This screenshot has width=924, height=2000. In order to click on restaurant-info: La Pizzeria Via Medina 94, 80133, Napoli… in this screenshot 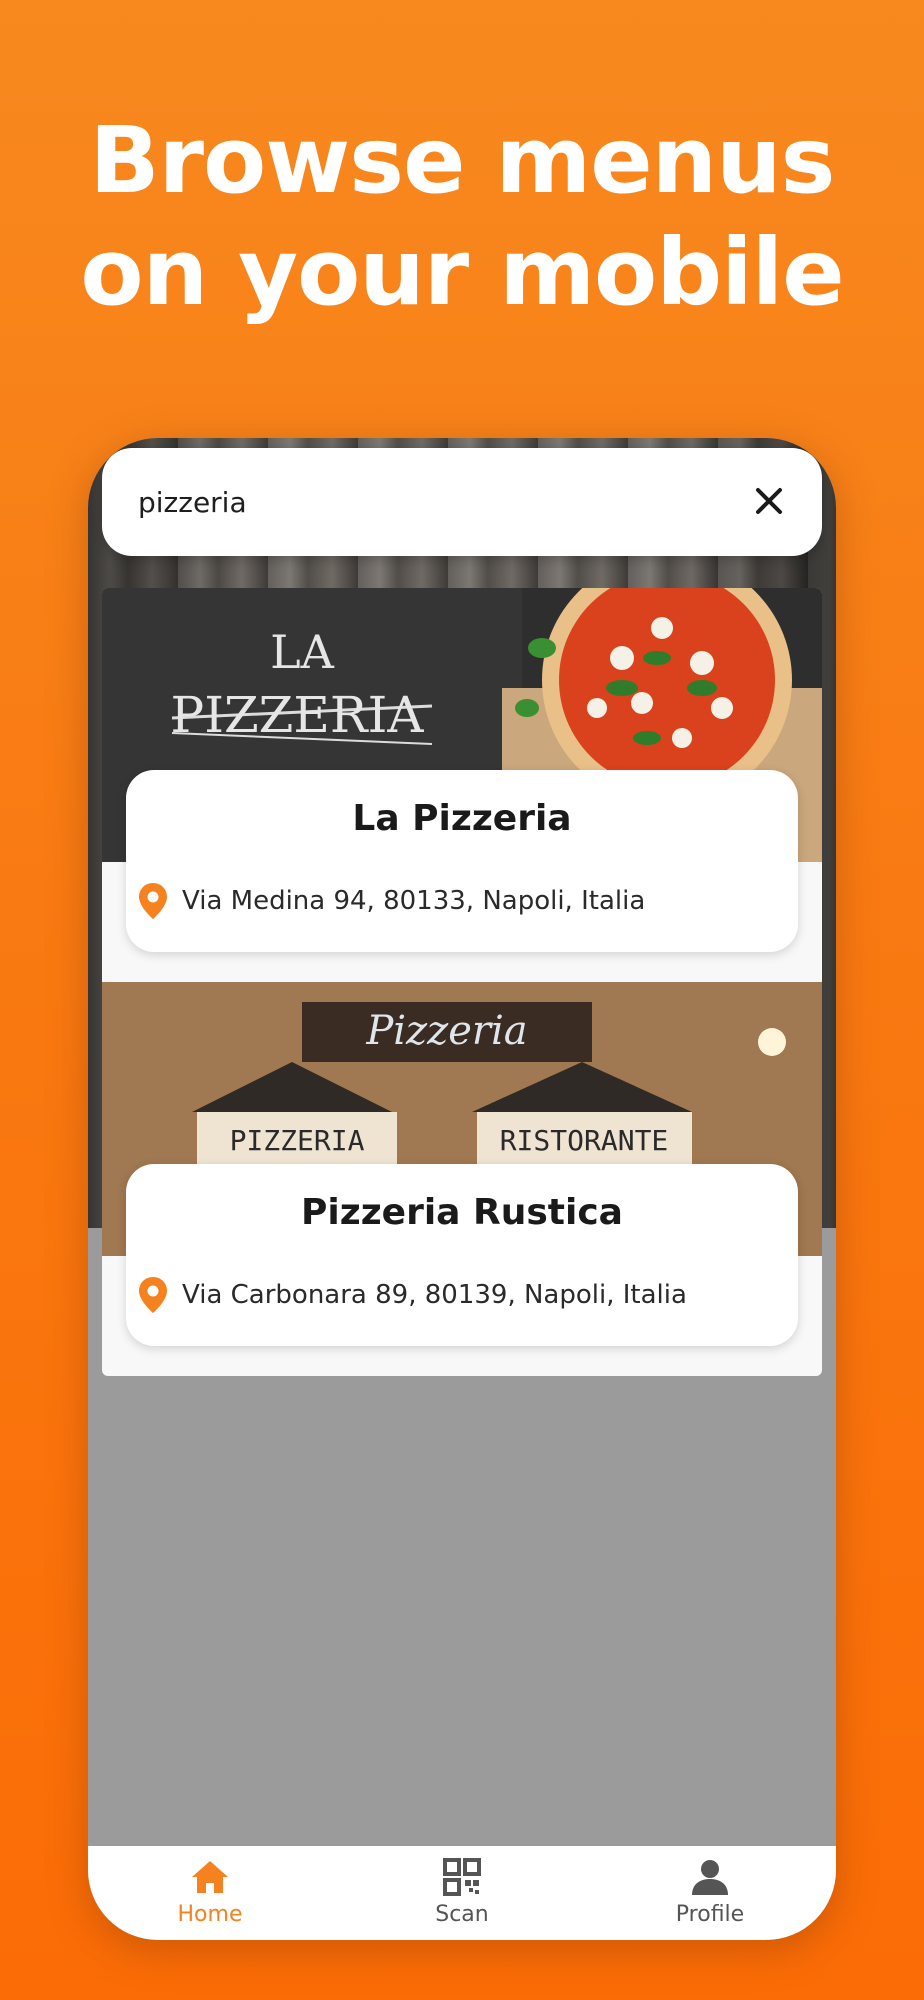, I will do `click(462, 861)`.